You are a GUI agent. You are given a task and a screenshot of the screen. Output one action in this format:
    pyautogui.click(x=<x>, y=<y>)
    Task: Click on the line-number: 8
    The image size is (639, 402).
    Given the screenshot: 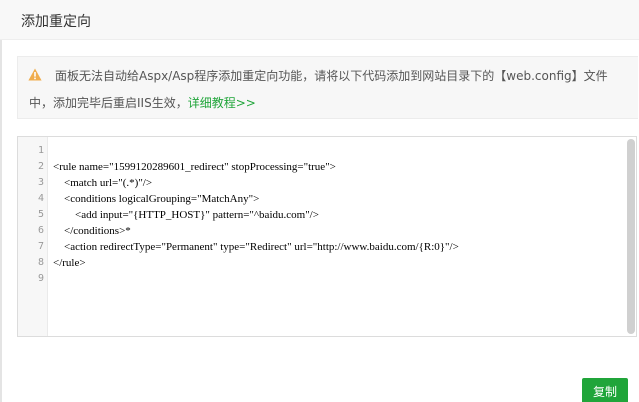 What is the action you would take?
    pyautogui.click(x=40, y=262)
    